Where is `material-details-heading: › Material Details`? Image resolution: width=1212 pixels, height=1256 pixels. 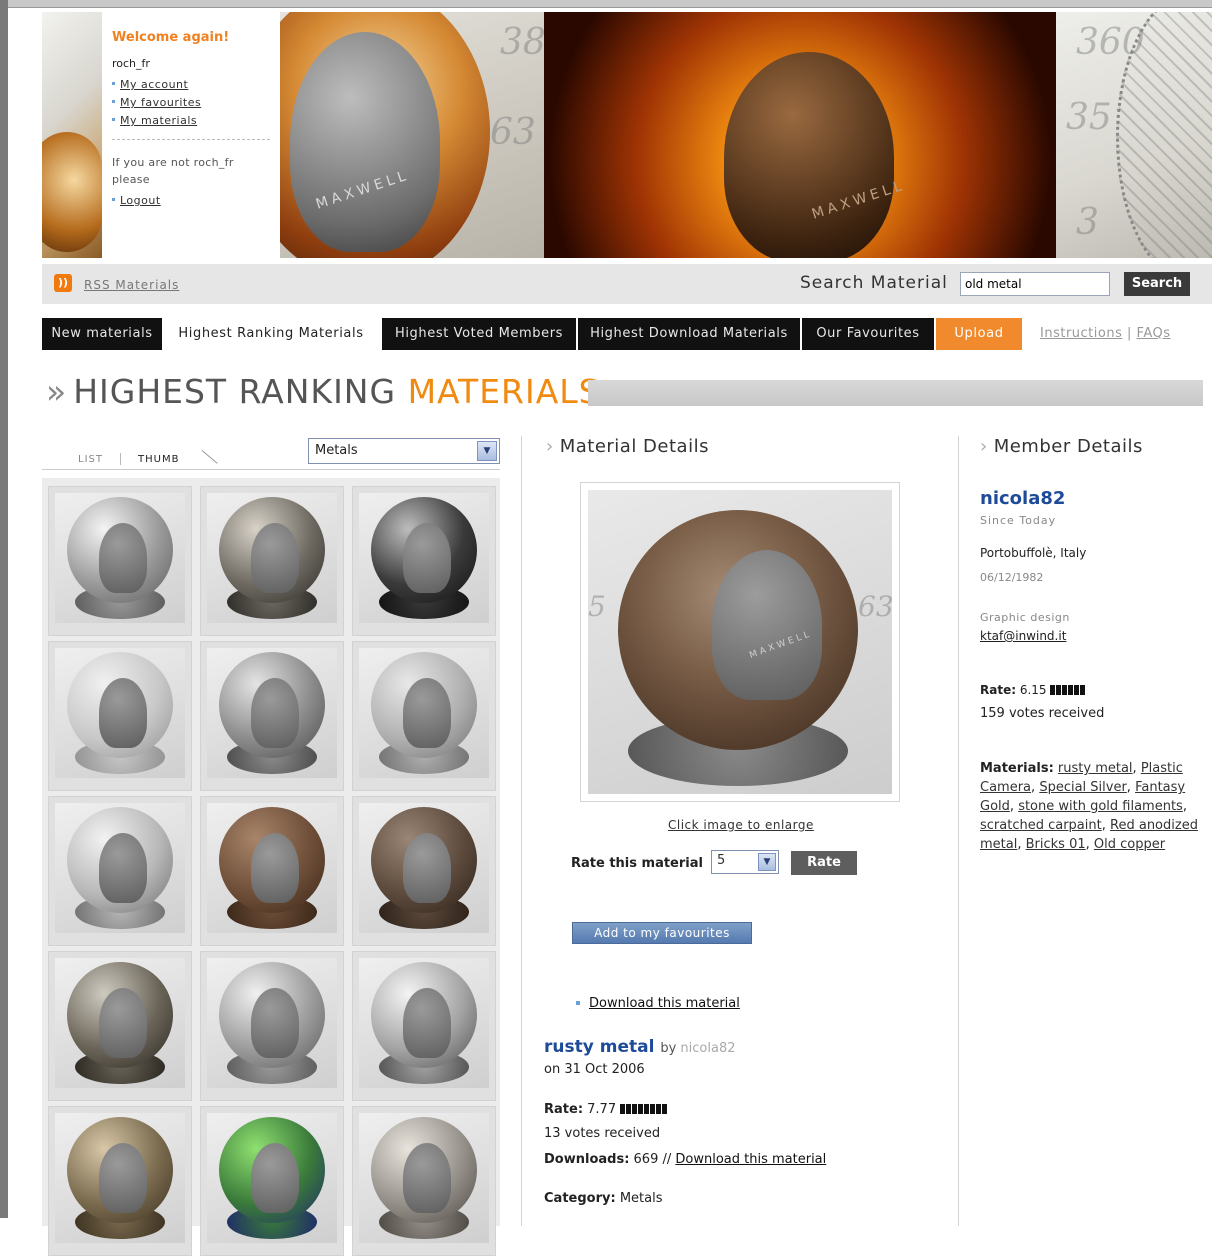 material-details-heading: › Material Details is located at coordinates (627, 446).